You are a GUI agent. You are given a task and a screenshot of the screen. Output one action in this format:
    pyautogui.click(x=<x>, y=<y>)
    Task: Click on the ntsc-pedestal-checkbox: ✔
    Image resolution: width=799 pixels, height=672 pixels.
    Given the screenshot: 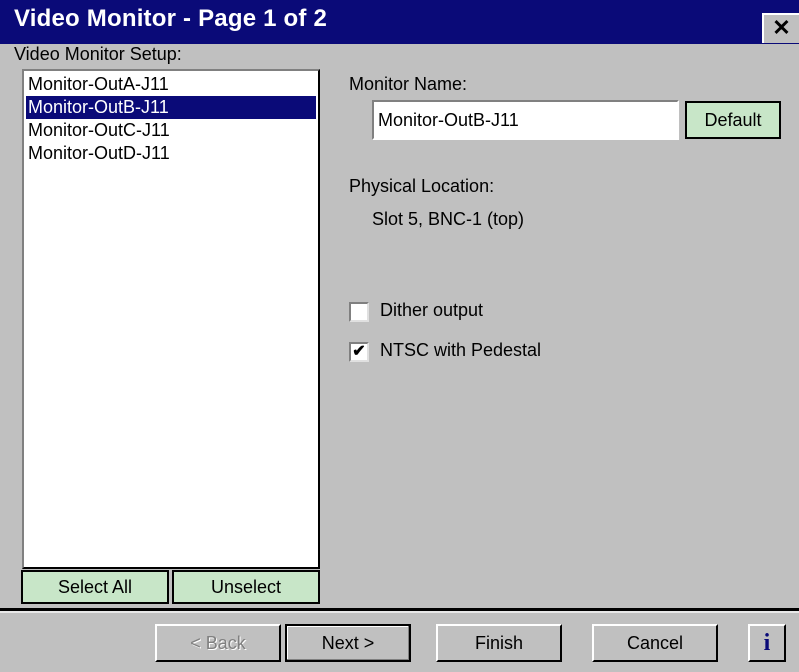 What is the action you would take?
    pyautogui.click(x=359, y=352)
    